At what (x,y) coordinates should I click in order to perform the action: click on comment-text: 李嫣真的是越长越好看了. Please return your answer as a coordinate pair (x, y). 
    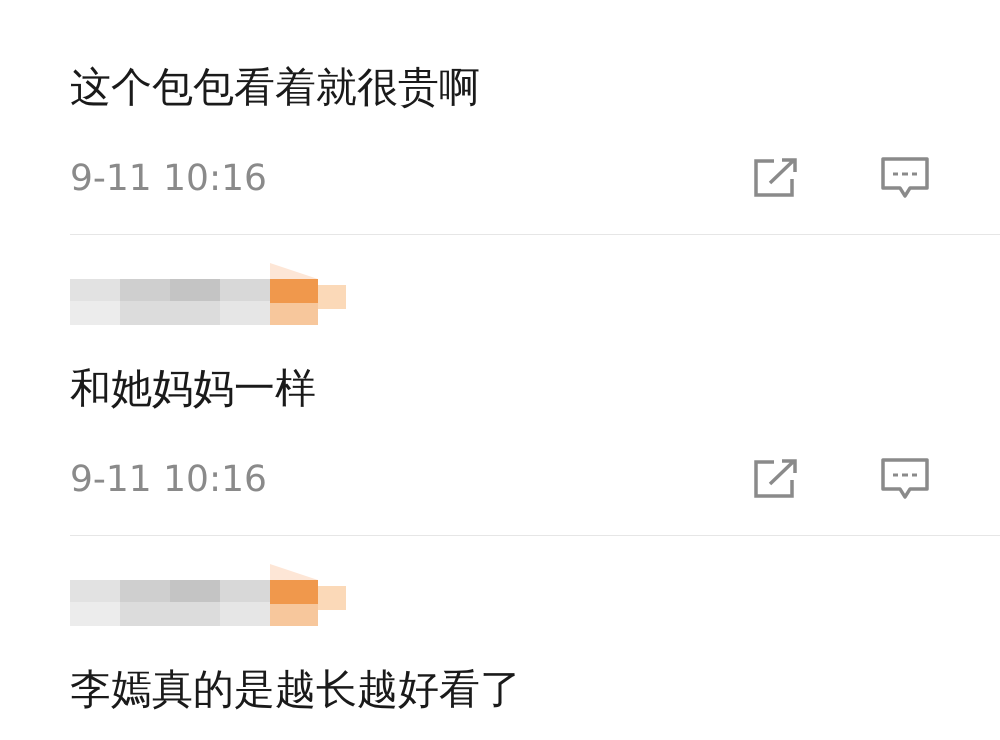
    Looking at the image, I should click on (295, 689).